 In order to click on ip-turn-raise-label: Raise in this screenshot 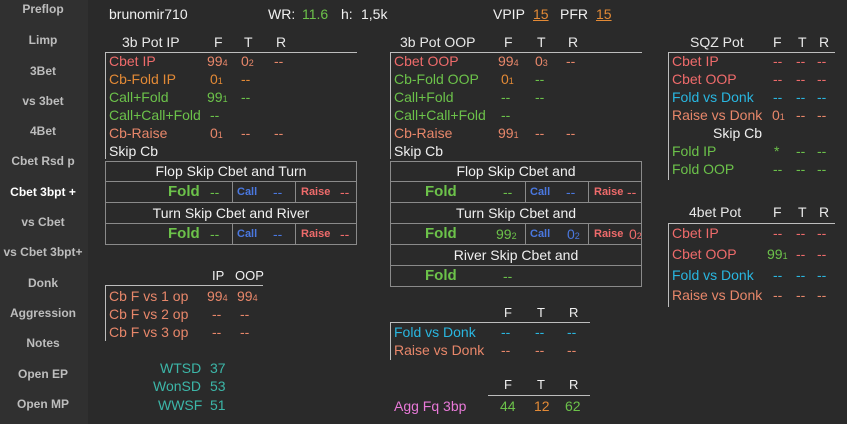, I will do `click(316, 234)`.